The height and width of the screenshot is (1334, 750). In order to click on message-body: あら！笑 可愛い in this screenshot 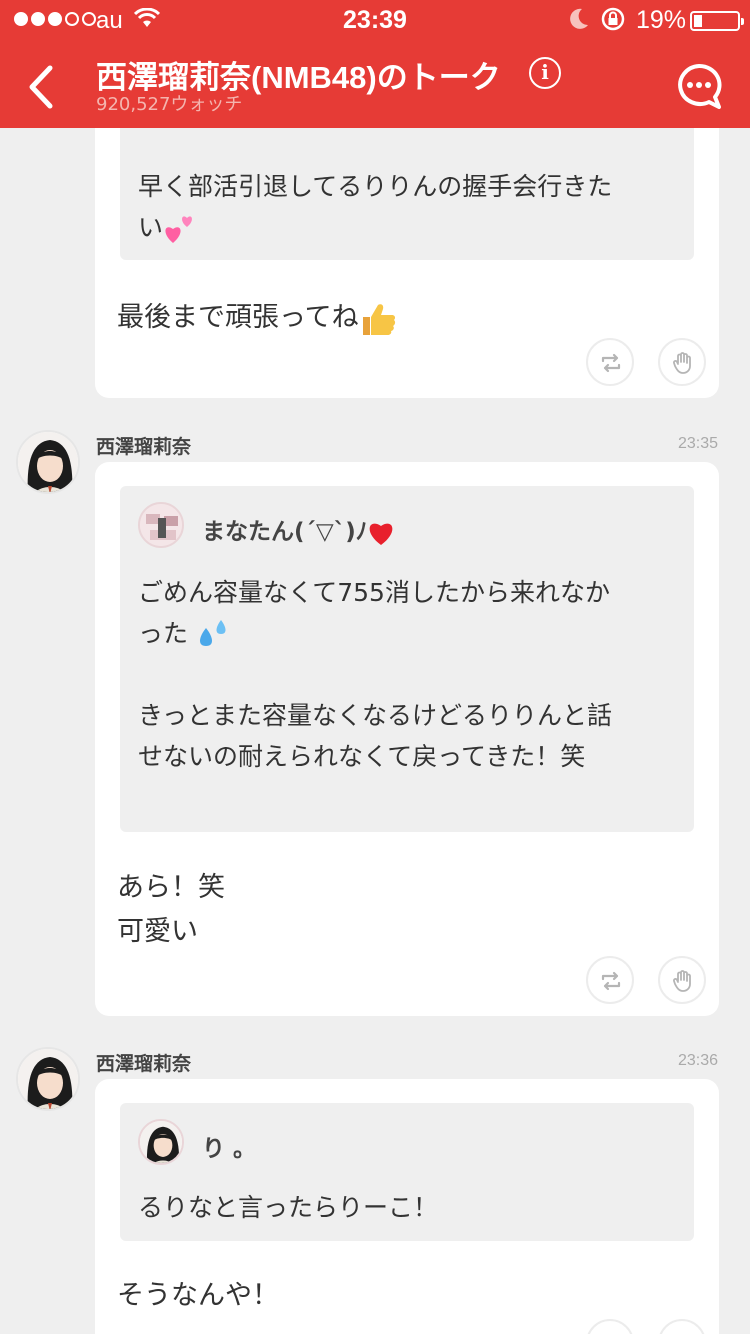, I will do `click(171, 910)`.